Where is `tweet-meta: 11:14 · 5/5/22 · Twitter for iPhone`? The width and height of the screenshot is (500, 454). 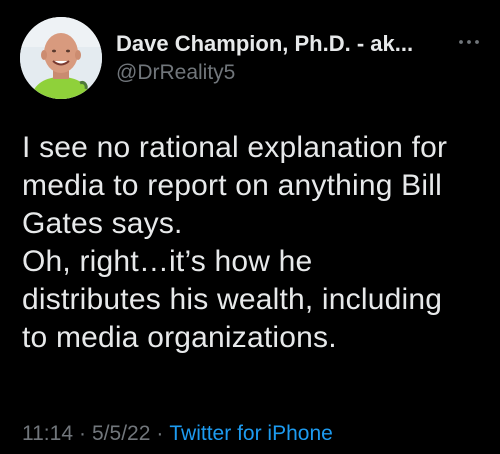
tweet-meta: 11:14 · 5/5/22 · Twitter for iPhone is located at coordinates (177, 434).